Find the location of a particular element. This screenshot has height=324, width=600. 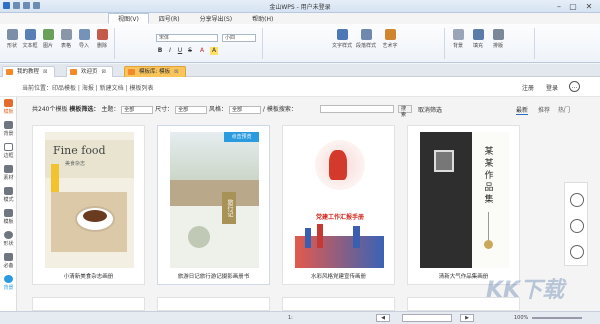

sidebar-item-template: 模板 is located at coordinates (8, 106).